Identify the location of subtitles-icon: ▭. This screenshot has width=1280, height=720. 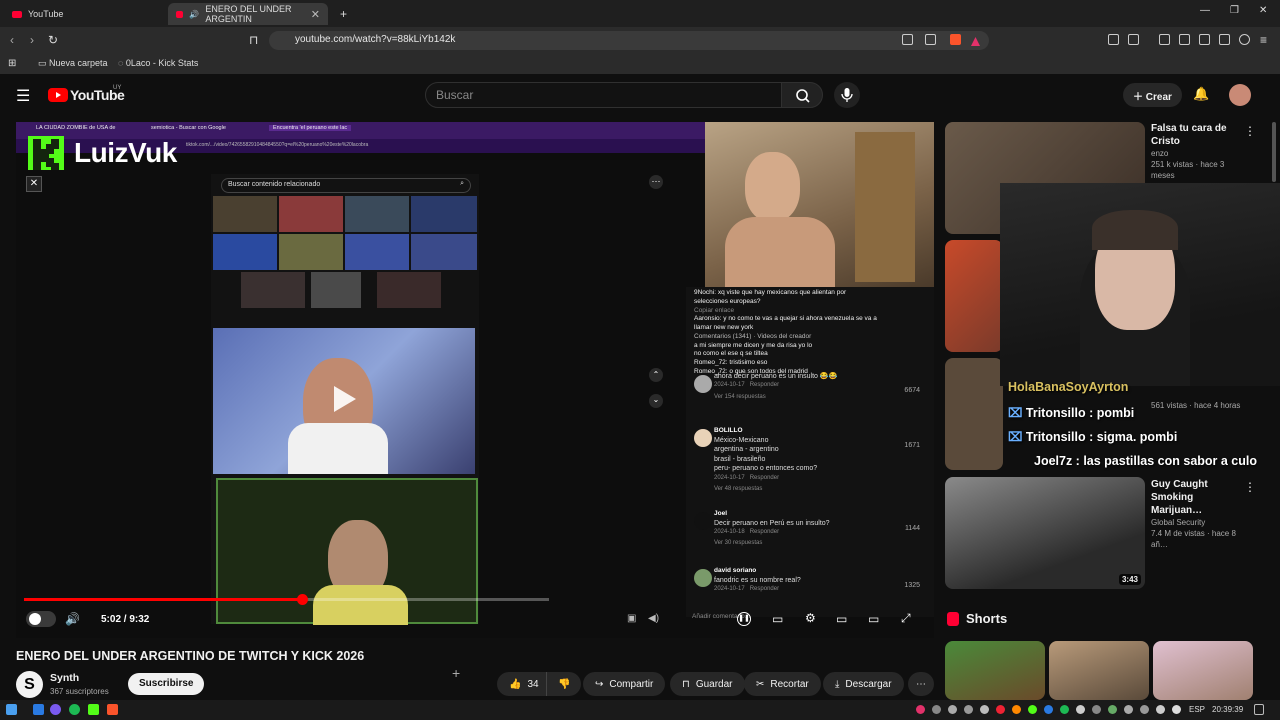
(777, 619).